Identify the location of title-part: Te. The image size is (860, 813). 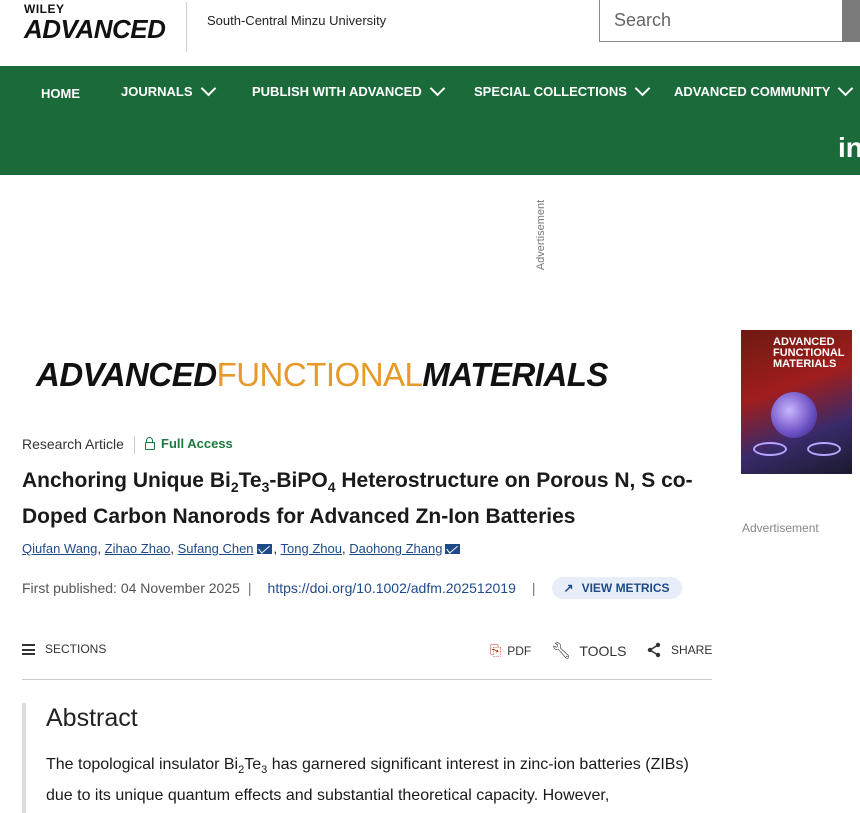
(250, 480).